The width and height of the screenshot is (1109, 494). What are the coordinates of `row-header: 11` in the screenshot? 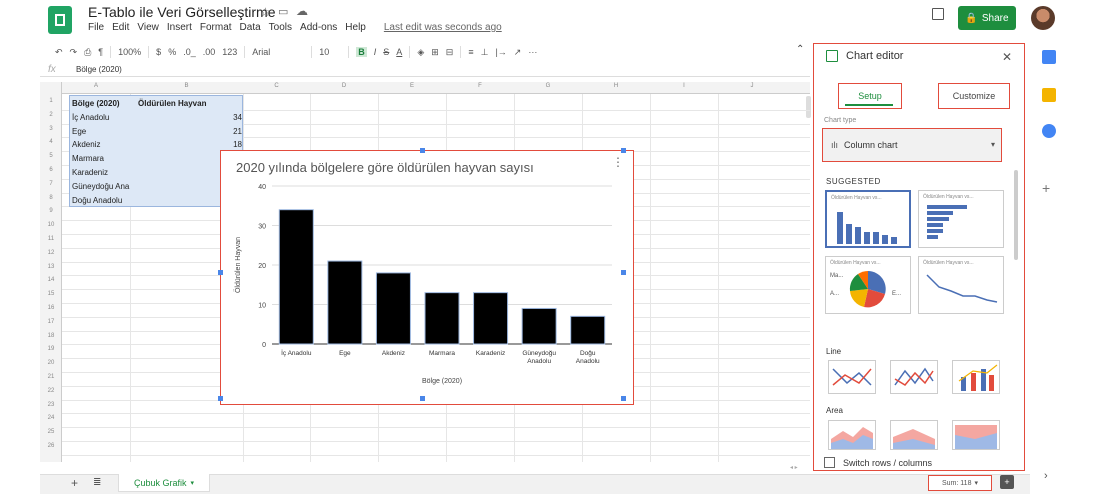 It's located at (51, 239).